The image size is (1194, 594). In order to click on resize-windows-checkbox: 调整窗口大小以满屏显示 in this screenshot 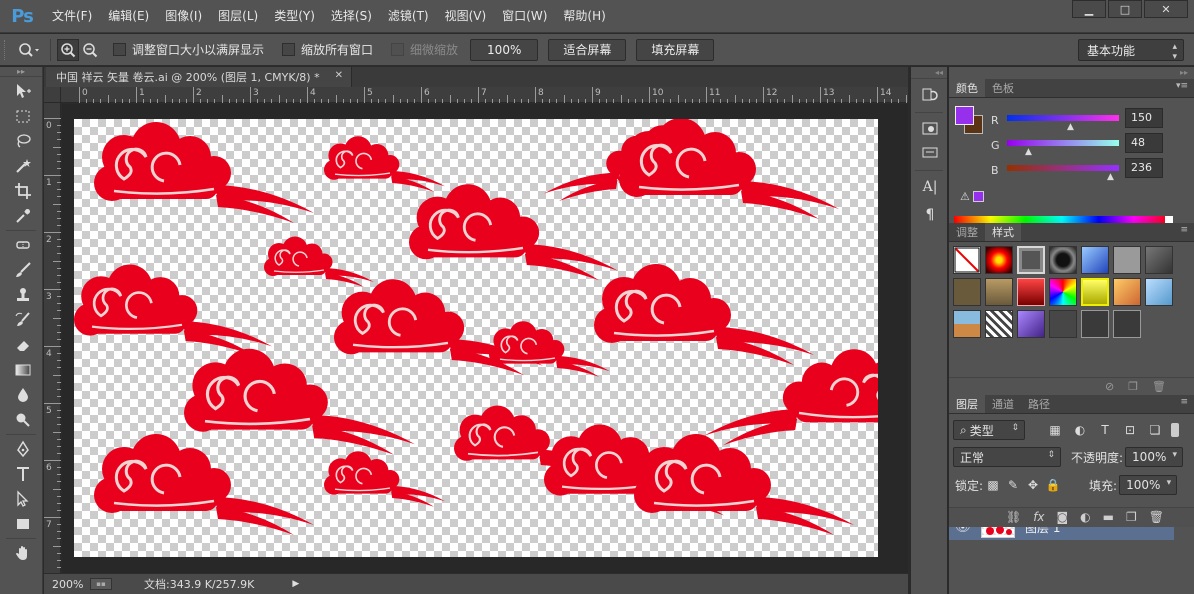, I will do `click(188, 49)`.